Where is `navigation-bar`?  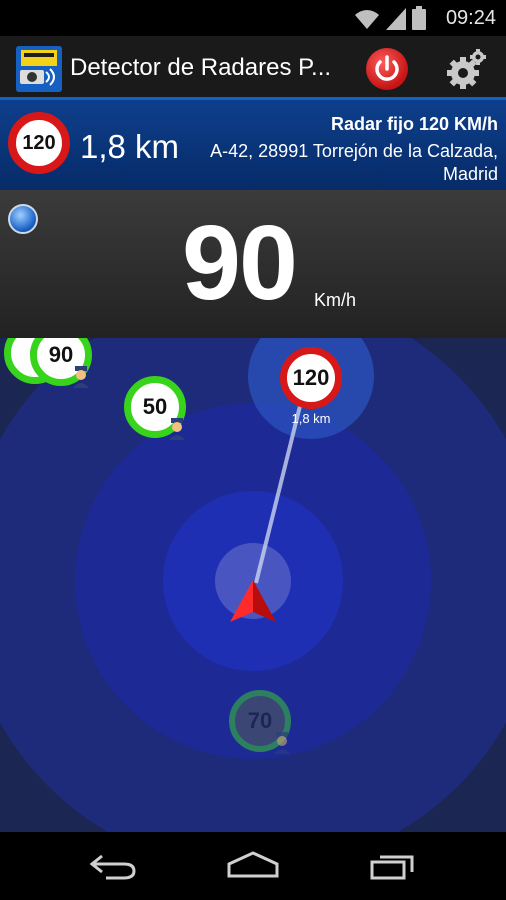 navigation-bar is located at coordinates (253, 866).